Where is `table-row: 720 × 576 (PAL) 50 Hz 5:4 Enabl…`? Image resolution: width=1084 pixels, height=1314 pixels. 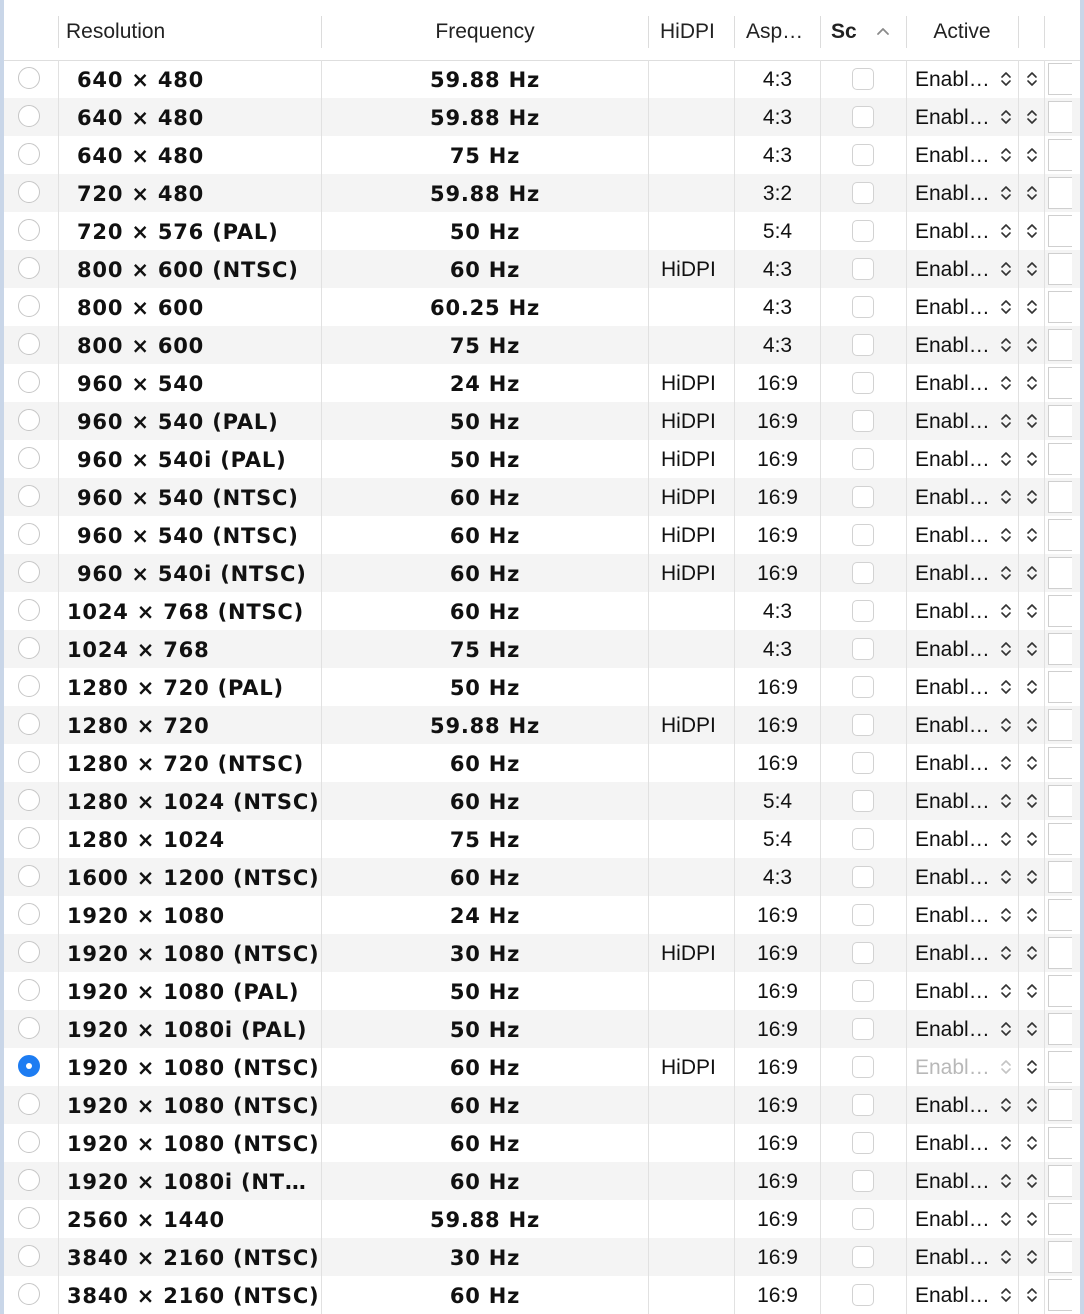
table-row: 720 × 576 (PAL) 50 Hz 5:4 Enabl… is located at coordinates (542, 231).